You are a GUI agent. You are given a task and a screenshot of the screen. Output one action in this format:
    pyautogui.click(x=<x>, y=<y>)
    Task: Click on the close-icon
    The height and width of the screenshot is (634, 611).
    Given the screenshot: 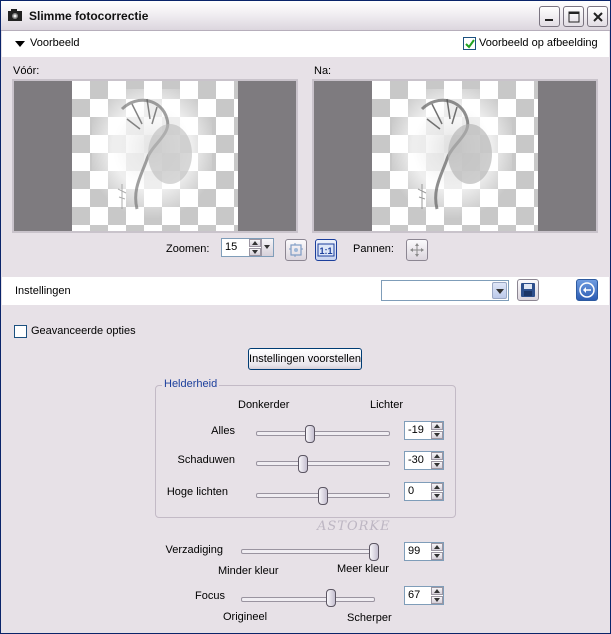 What is the action you would take?
    pyautogui.click(x=598, y=17)
    